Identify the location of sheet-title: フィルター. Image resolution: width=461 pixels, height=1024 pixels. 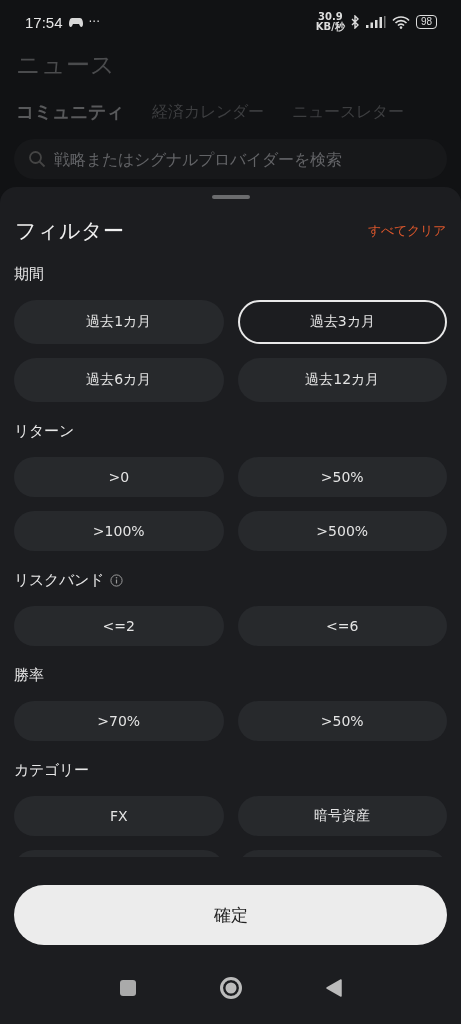
(69, 231).